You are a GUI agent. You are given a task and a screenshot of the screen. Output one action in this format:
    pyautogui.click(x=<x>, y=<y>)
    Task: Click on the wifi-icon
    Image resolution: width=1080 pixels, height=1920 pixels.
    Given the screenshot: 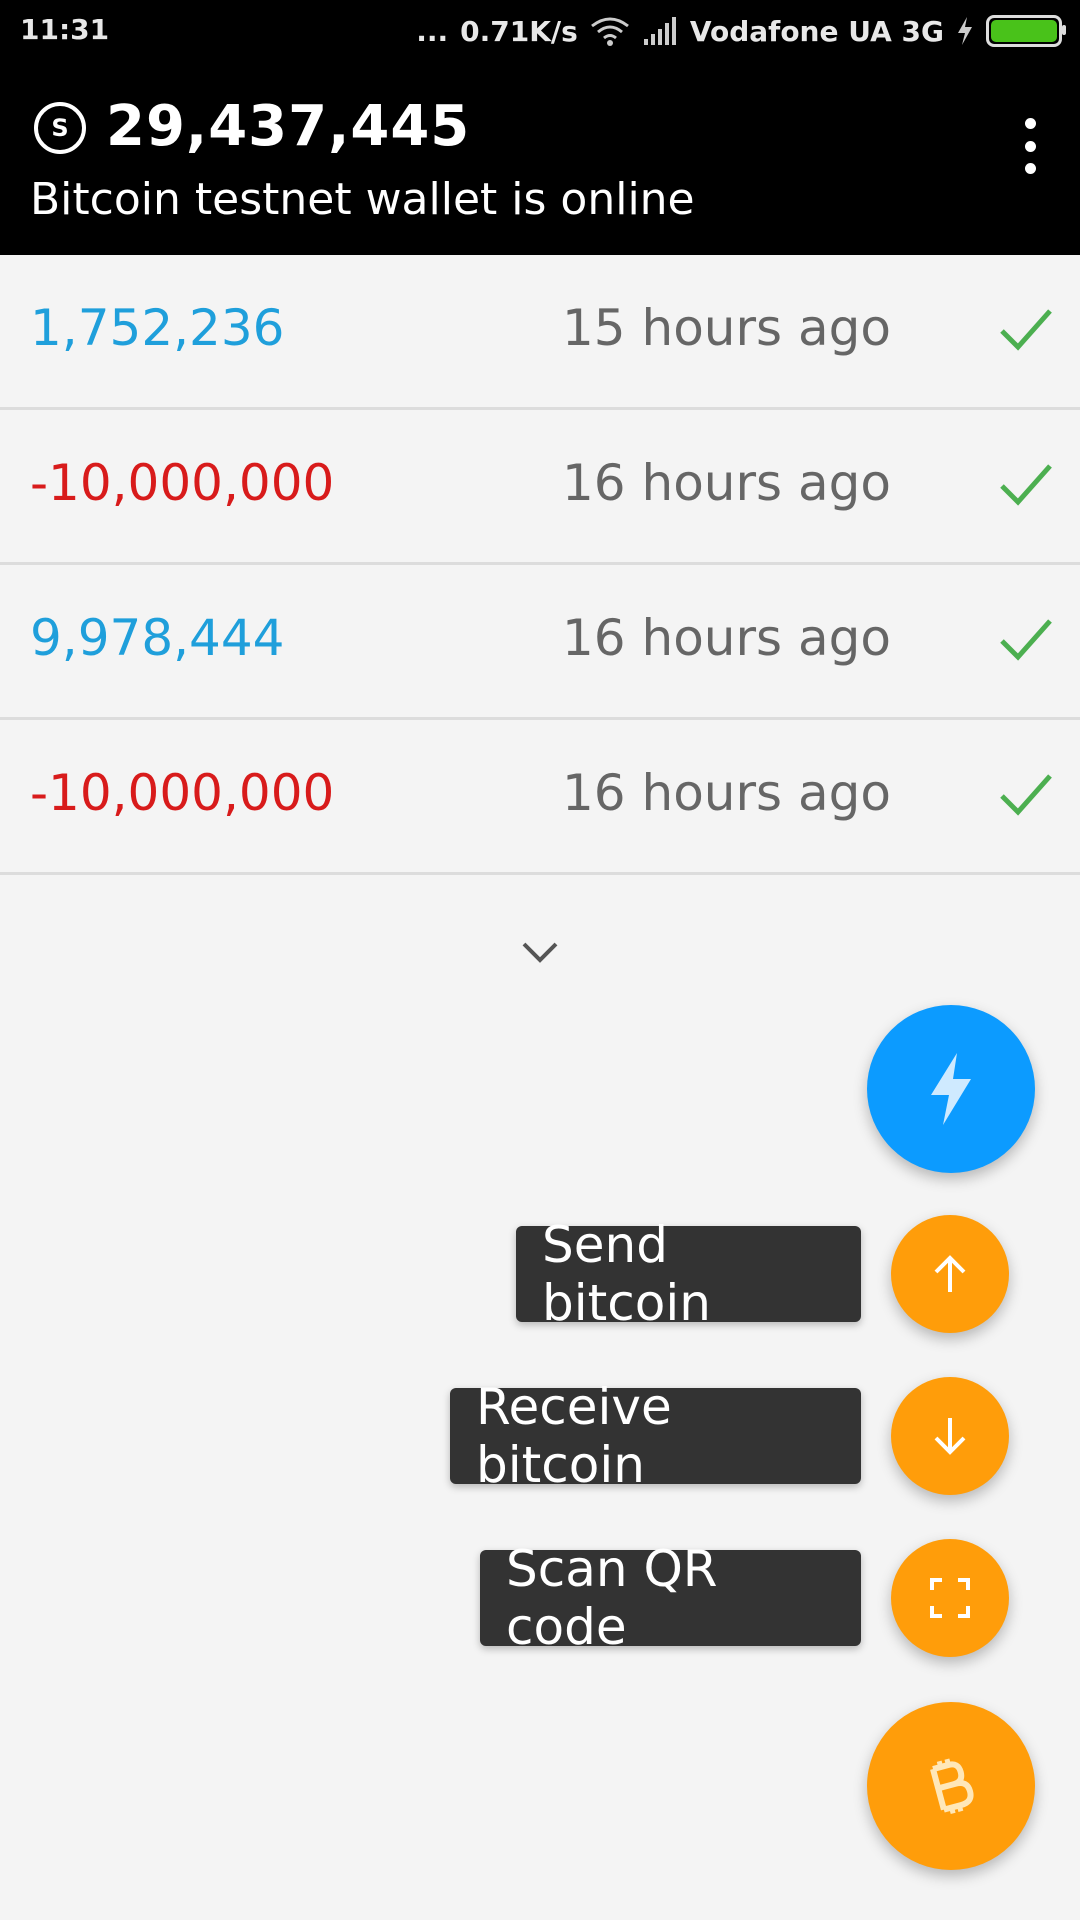 What is the action you would take?
    pyautogui.click(x=609, y=31)
    